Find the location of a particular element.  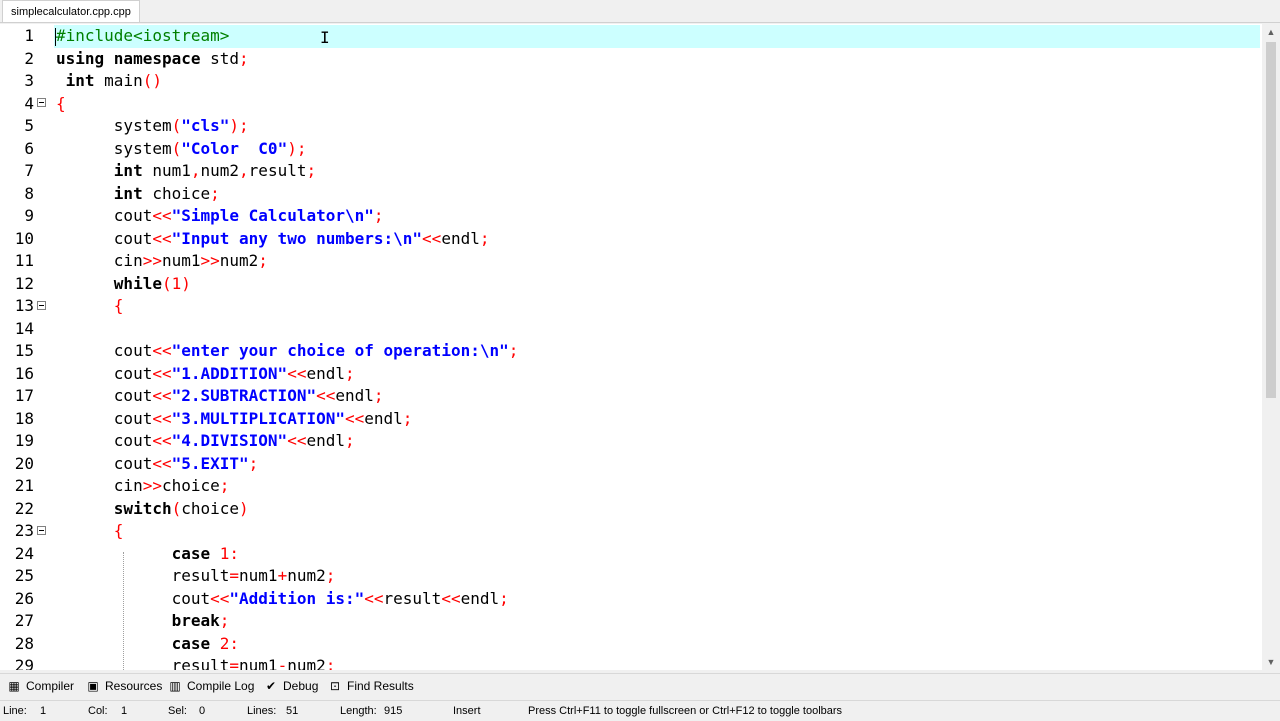

compiler-tab-button: ▦ Compiler is located at coordinates (39, 686).